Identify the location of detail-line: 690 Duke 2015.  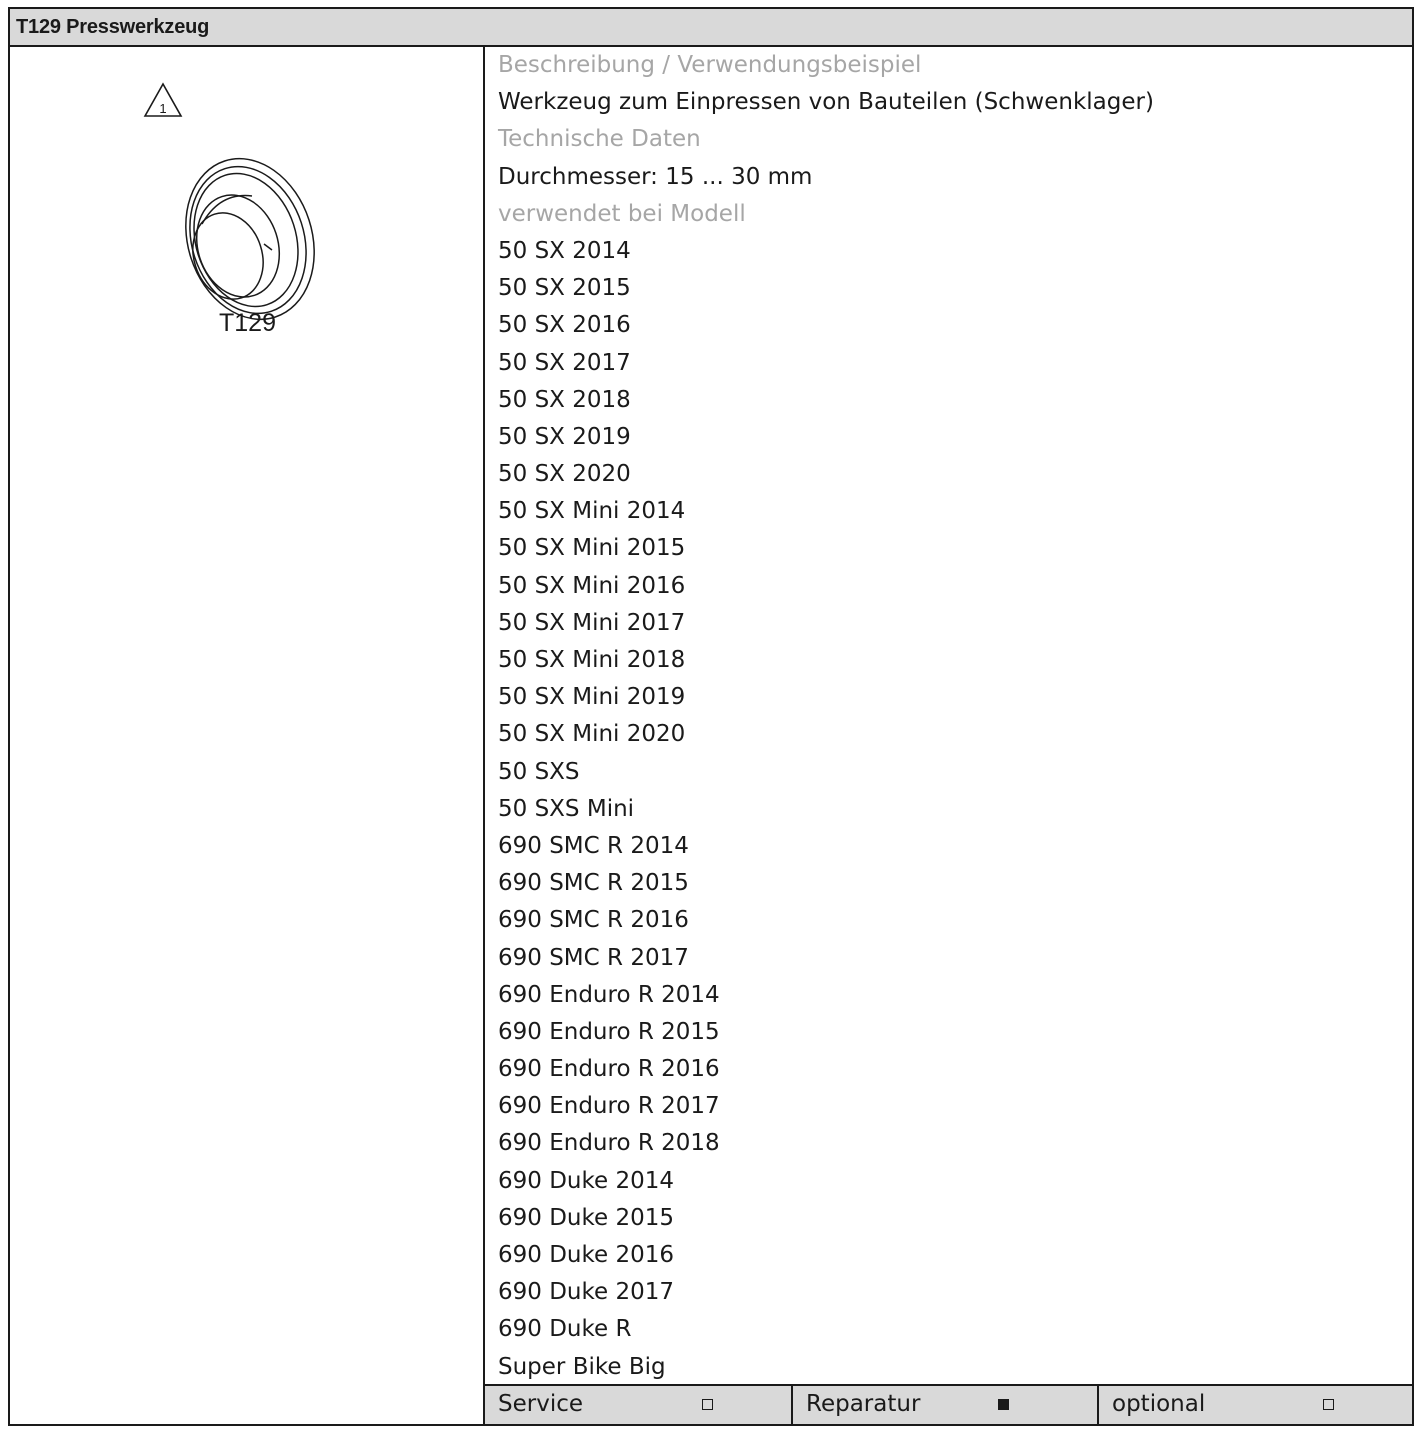
(586, 1217).